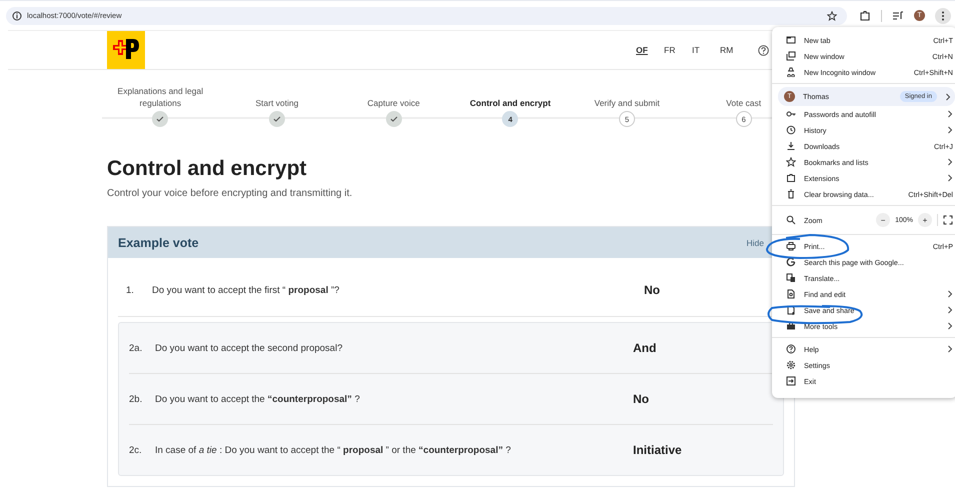  Describe the element at coordinates (136, 450) in the screenshot. I see `question-number: 2c.` at that location.